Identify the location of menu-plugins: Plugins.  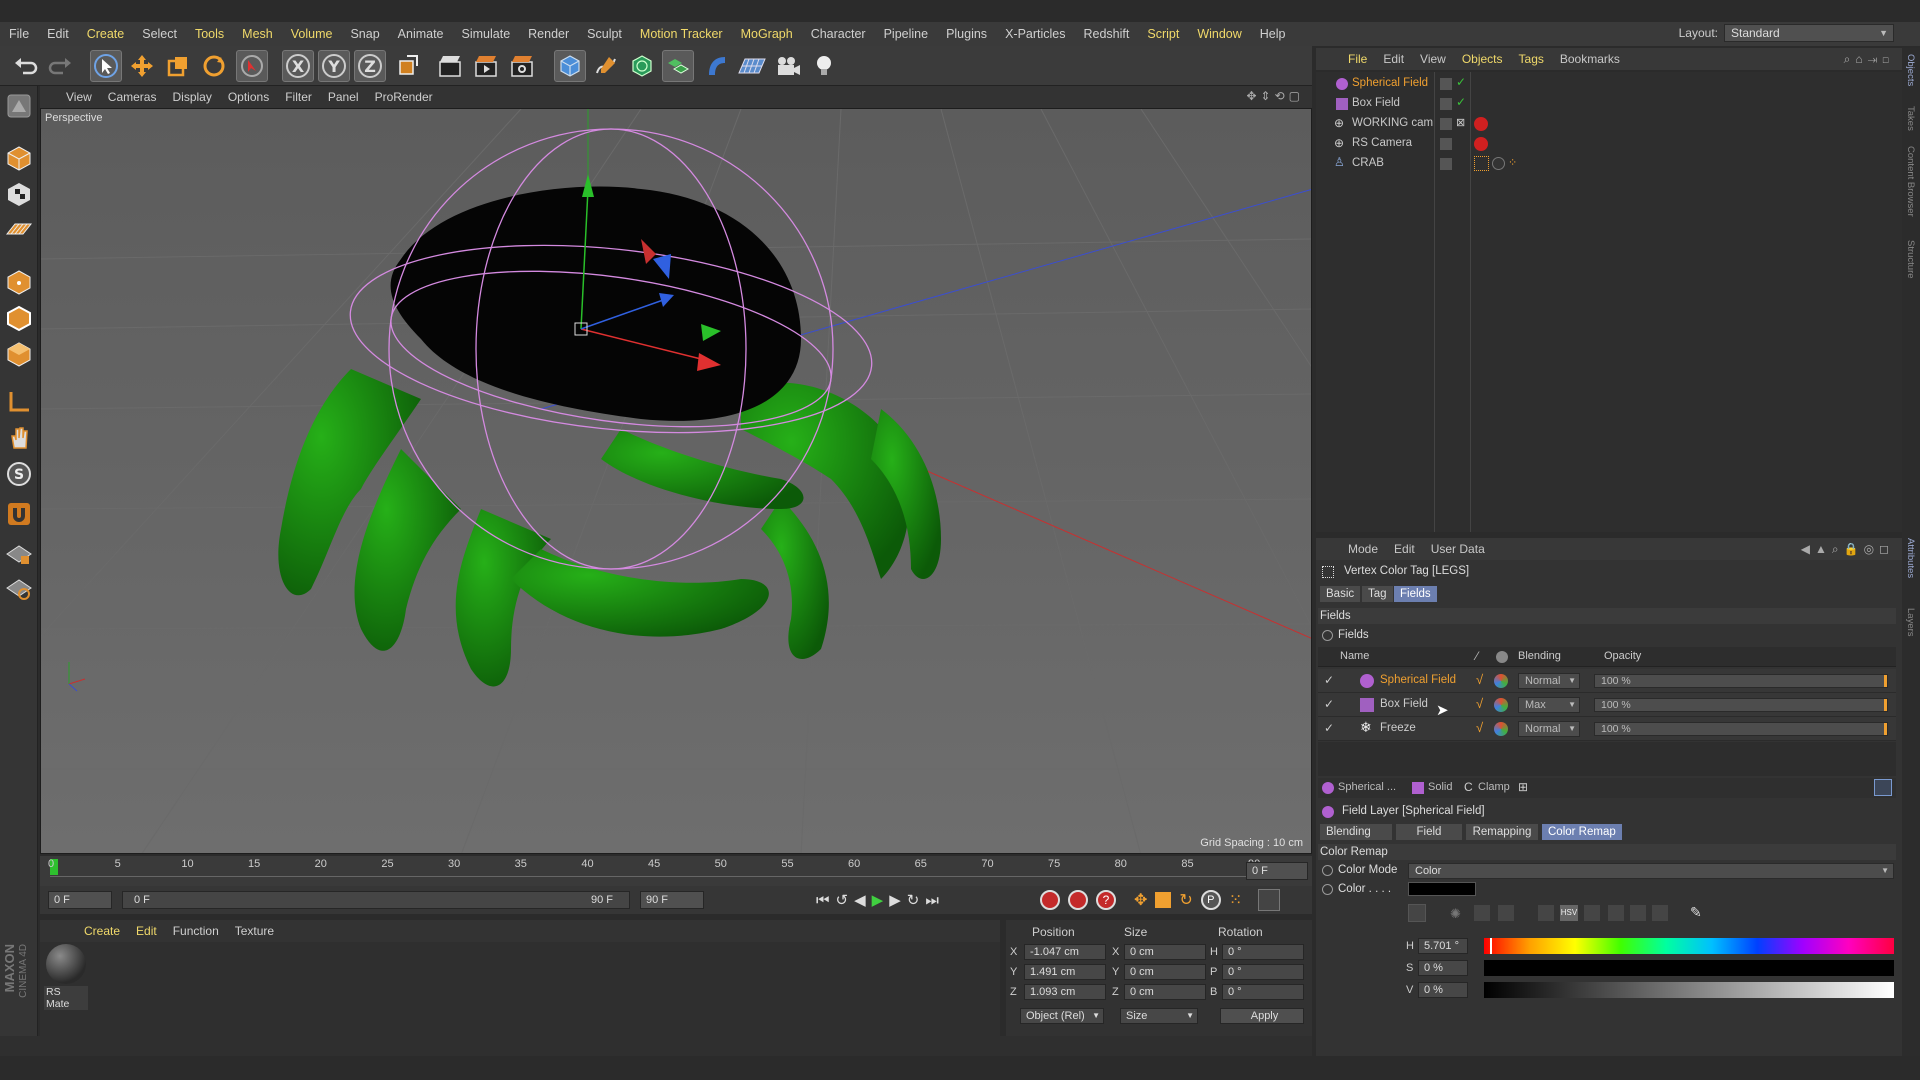
(966, 34).